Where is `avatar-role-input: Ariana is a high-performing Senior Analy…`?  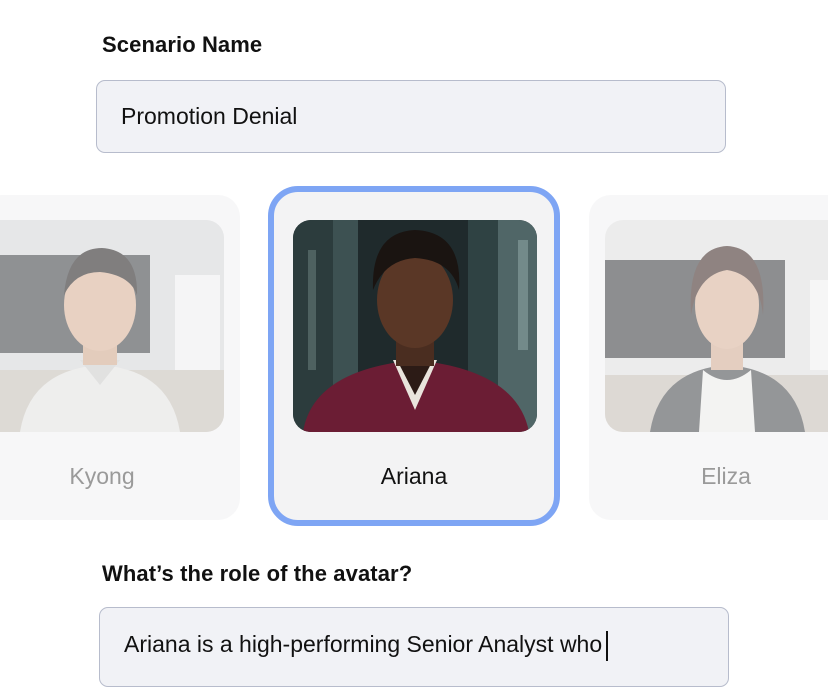 avatar-role-input: Ariana is a high-performing Senior Analy… is located at coordinates (414, 647).